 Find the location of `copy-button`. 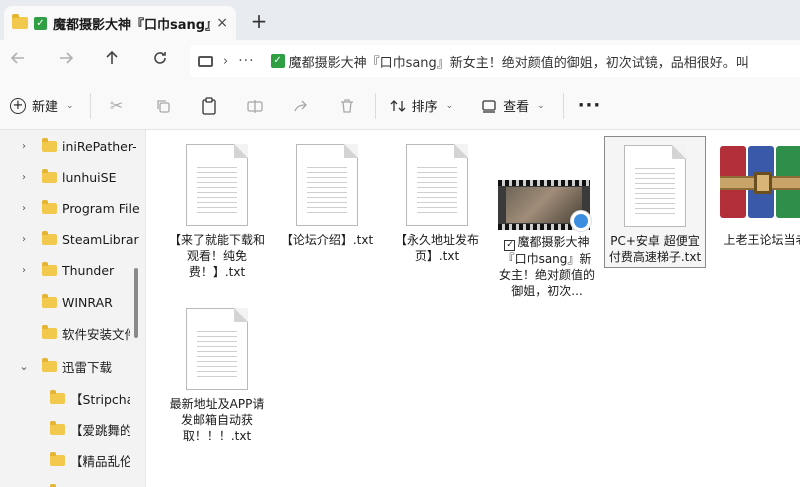

copy-button is located at coordinates (163, 106).